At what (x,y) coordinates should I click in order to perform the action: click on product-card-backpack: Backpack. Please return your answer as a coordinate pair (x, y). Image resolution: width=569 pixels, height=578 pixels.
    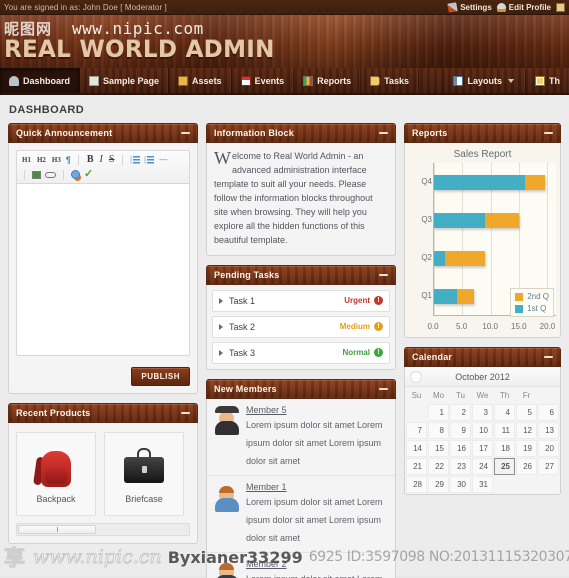
    Looking at the image, I should click on (56, 474).